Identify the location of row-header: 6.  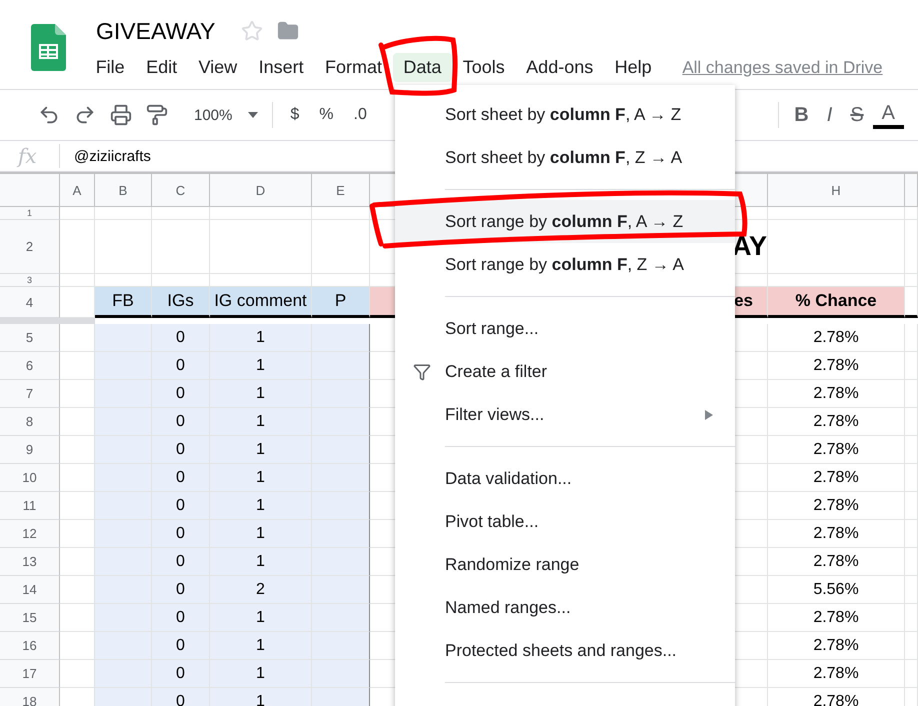
(30, 366).